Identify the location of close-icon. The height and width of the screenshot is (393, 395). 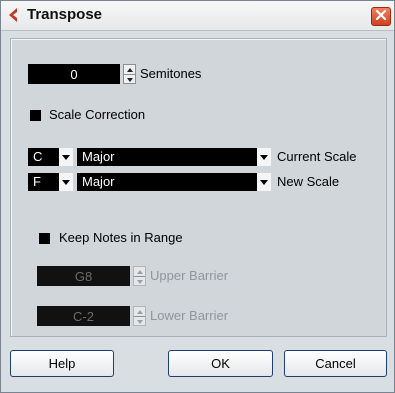
(381, 16).